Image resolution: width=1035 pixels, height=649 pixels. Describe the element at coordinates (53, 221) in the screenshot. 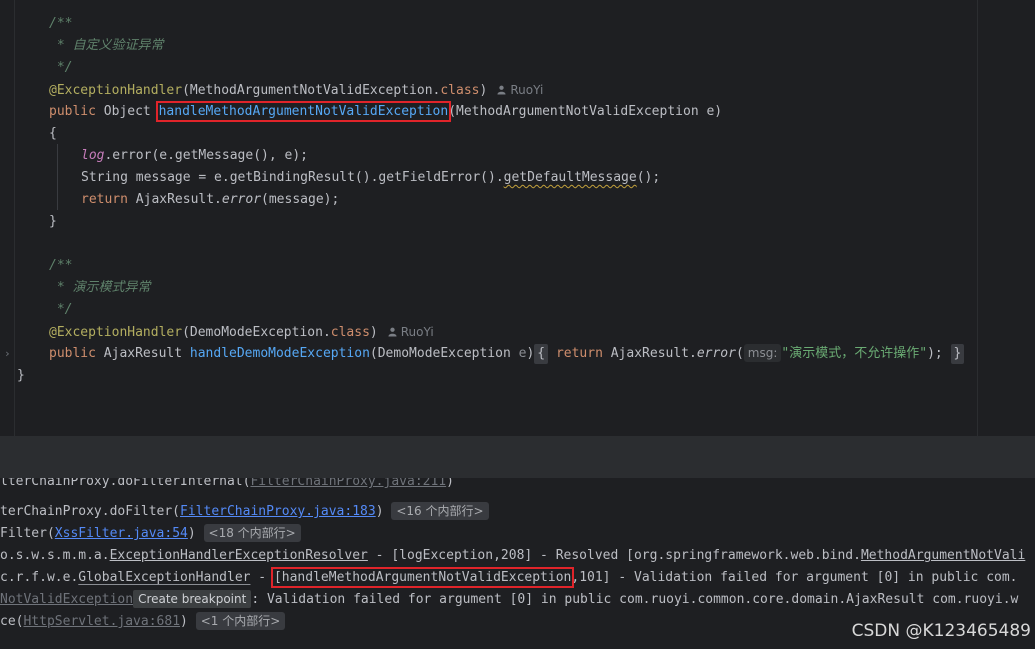

I see `code-line-10: }` at that location.